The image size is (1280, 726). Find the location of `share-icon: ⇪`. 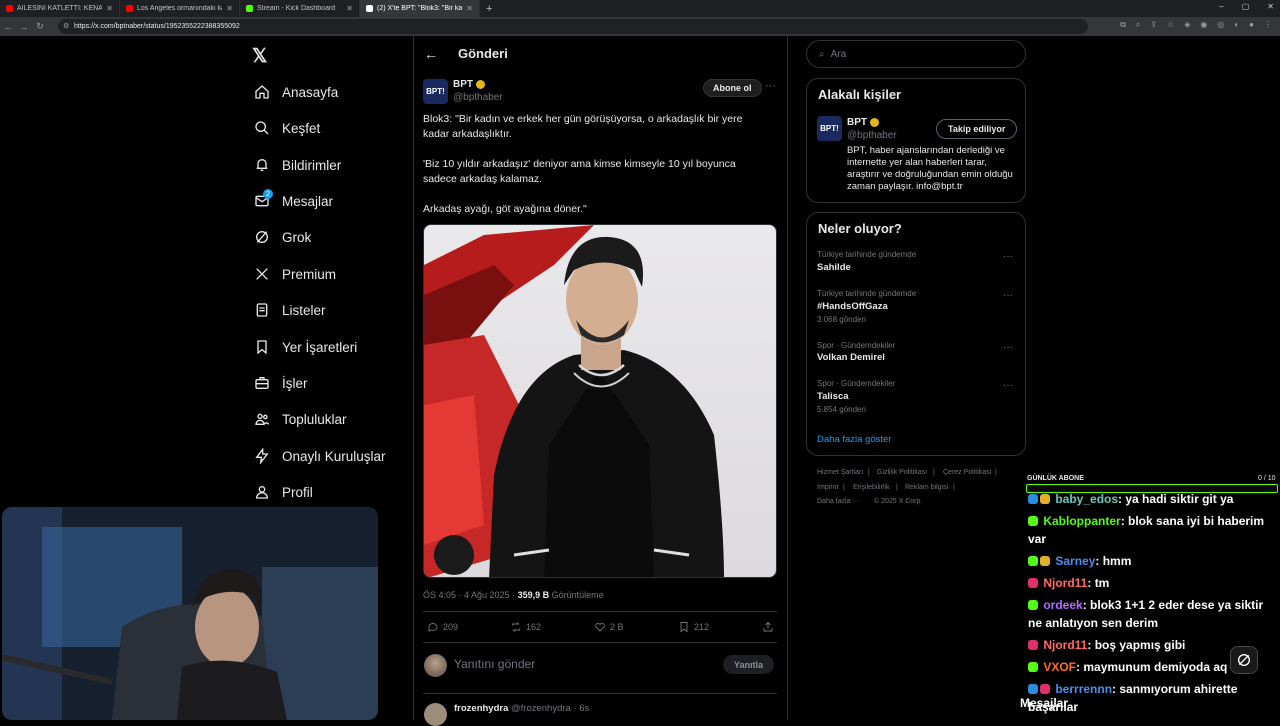

share-icon: ⇪ is located at coordinates (1153, 25).